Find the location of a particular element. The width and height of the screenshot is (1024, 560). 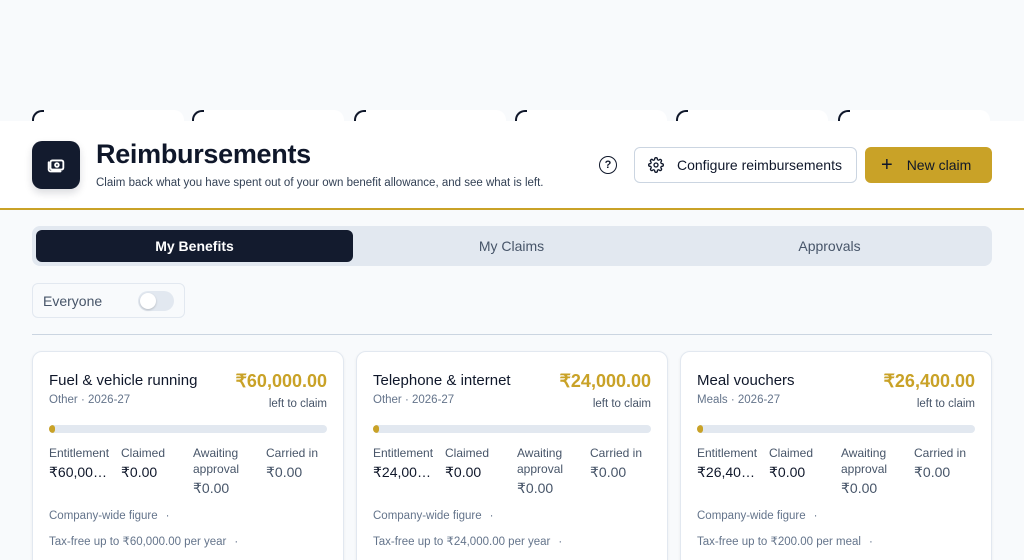

entitlement-stat: Entitlement ₹60,000.00 is located at coordinates (81, 463).